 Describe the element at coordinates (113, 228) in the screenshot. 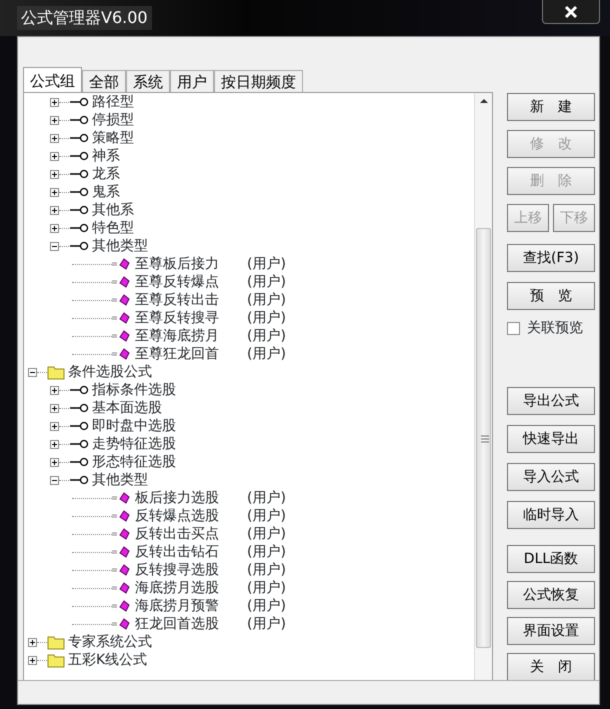

I see `tree-item-label: 特色型` at that location.